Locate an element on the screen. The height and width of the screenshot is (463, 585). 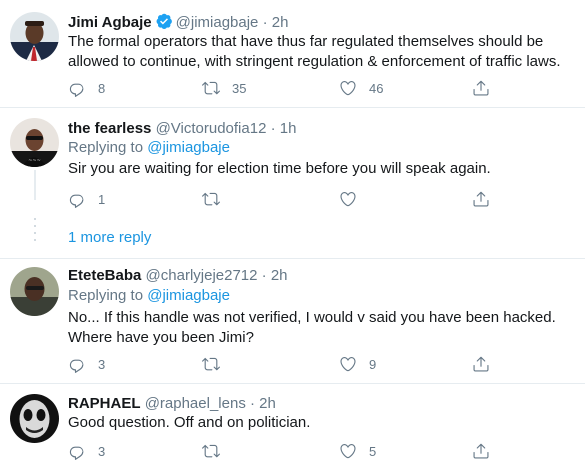
like-count: 46 is located at coordinates (376, 88).